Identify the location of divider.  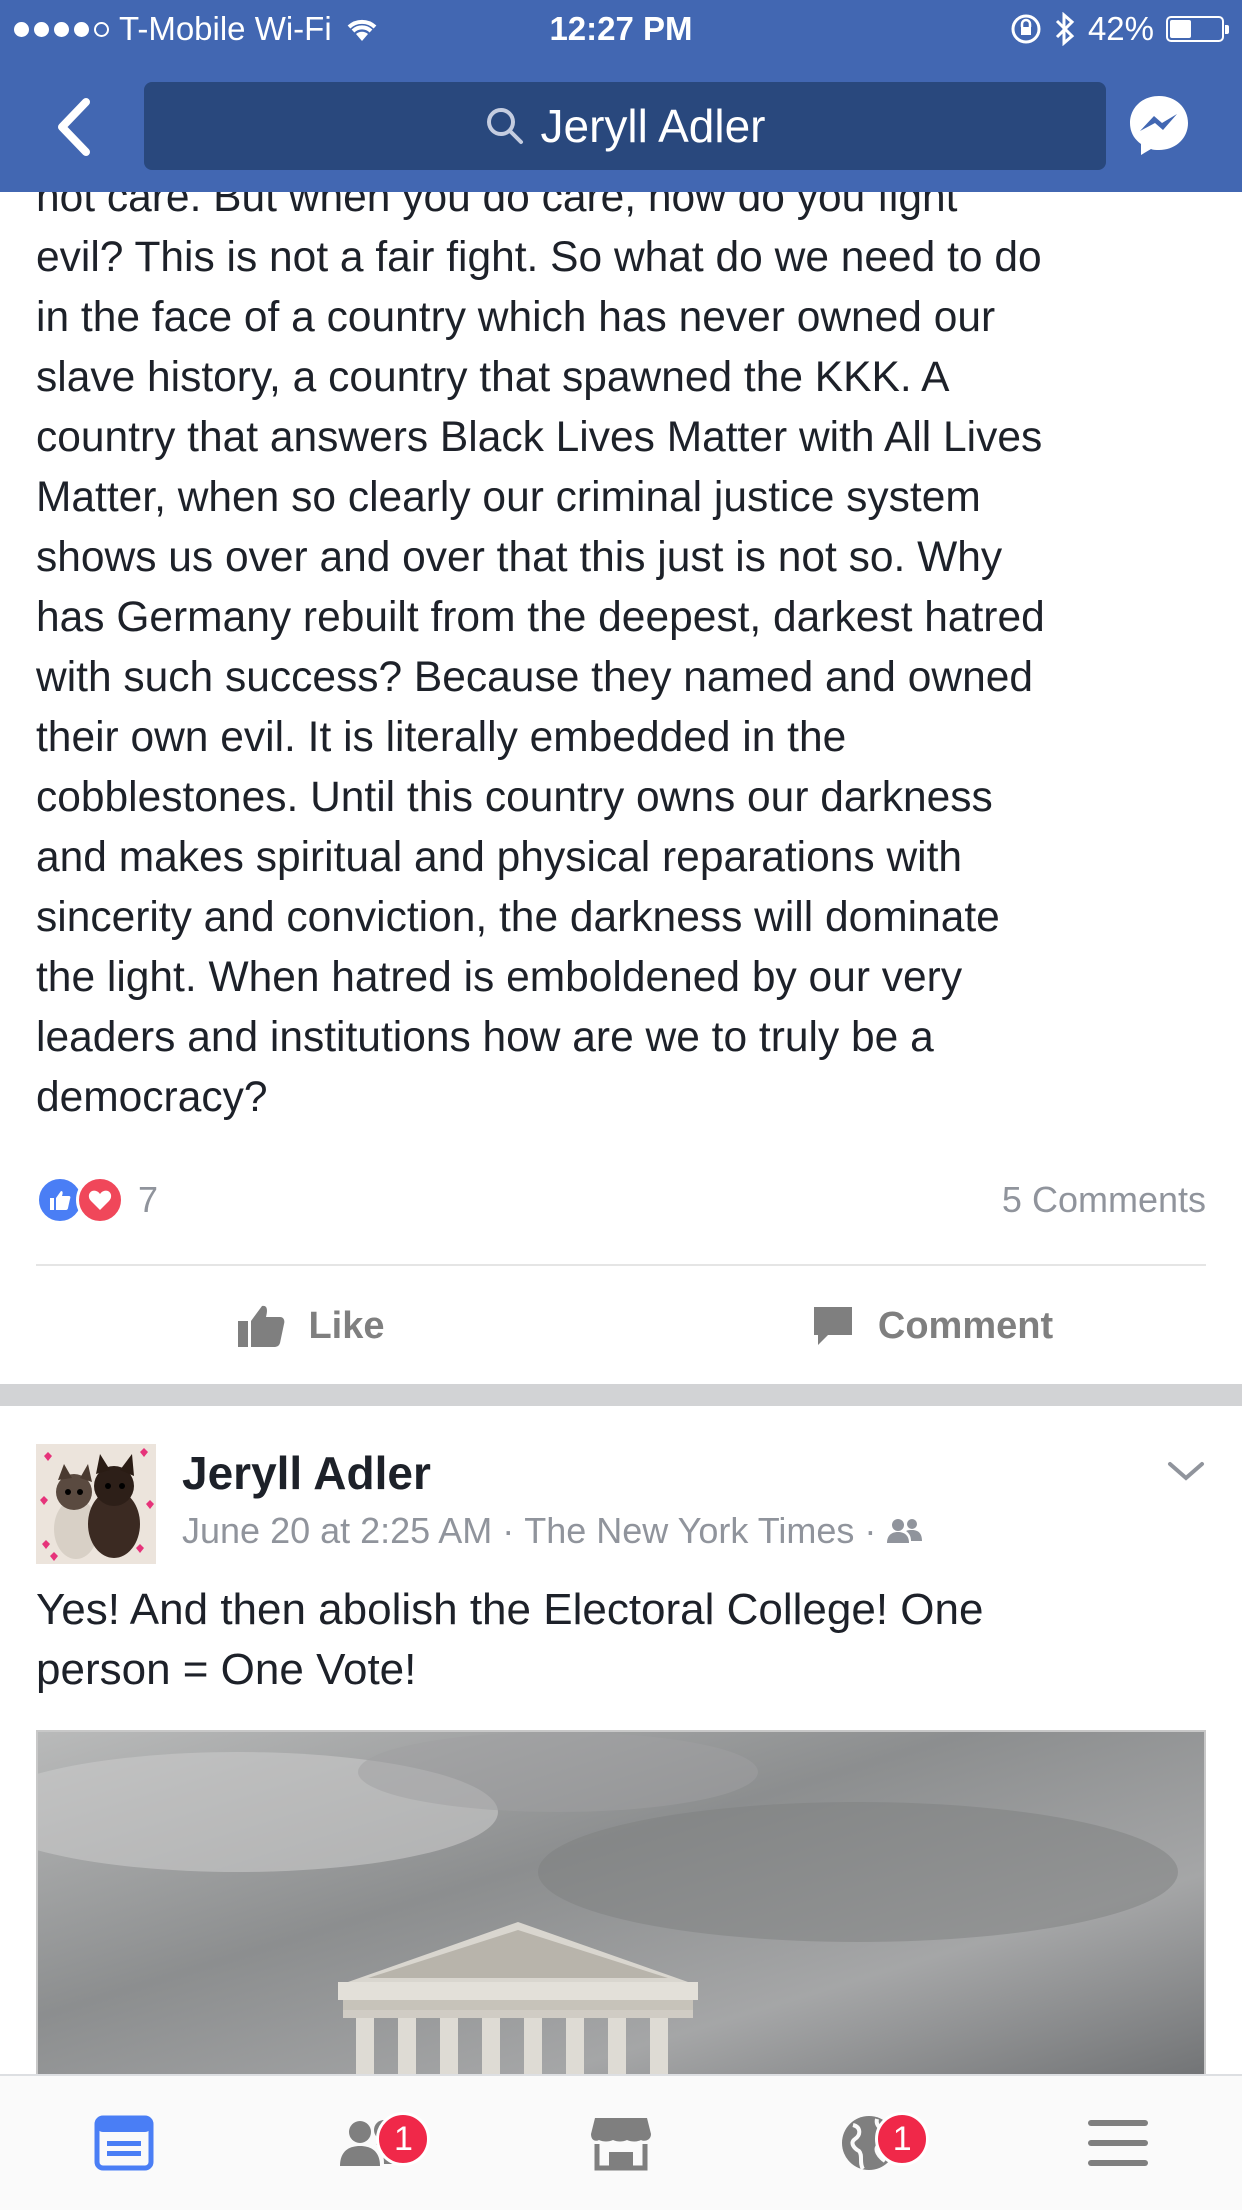
(621, 1265).